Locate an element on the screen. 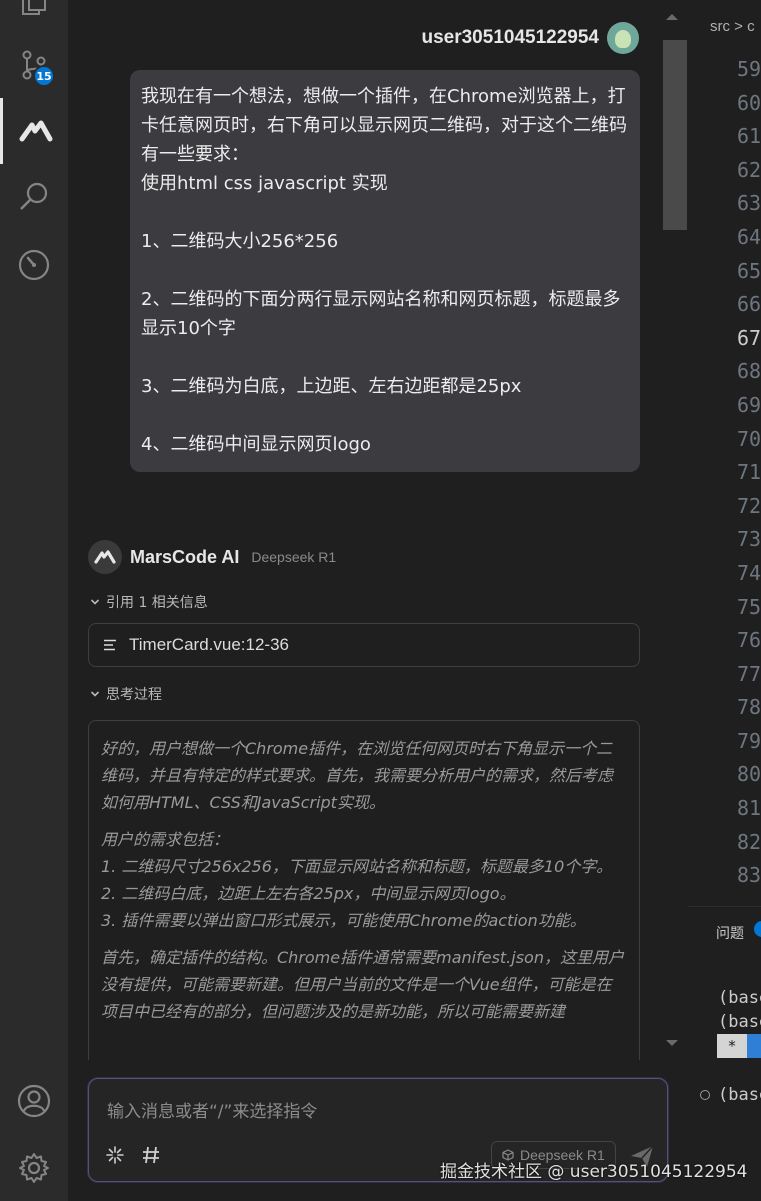 This screenshot has height=1201, width=761. user-header: user3051045122954 is located at coordinates (530, 38).